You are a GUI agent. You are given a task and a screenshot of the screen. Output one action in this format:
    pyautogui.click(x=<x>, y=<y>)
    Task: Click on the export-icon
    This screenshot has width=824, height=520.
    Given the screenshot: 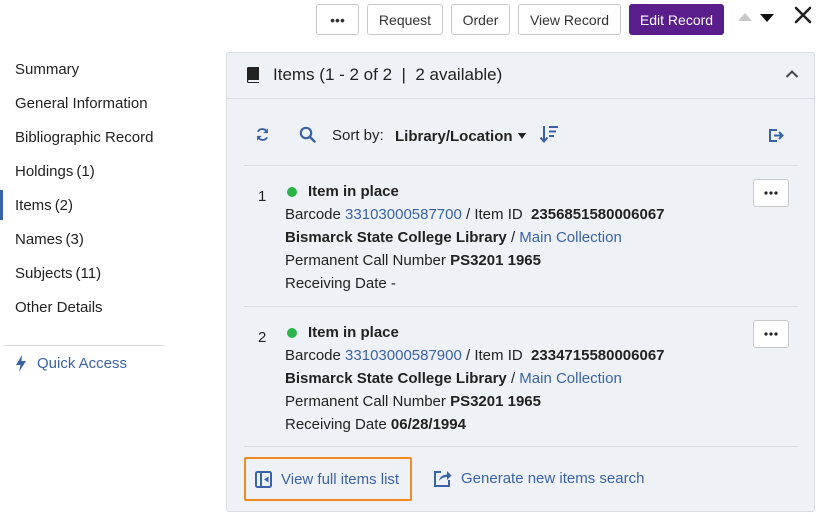 What is the action you would take?
    pyautogui.click(x=776, y=135)
    